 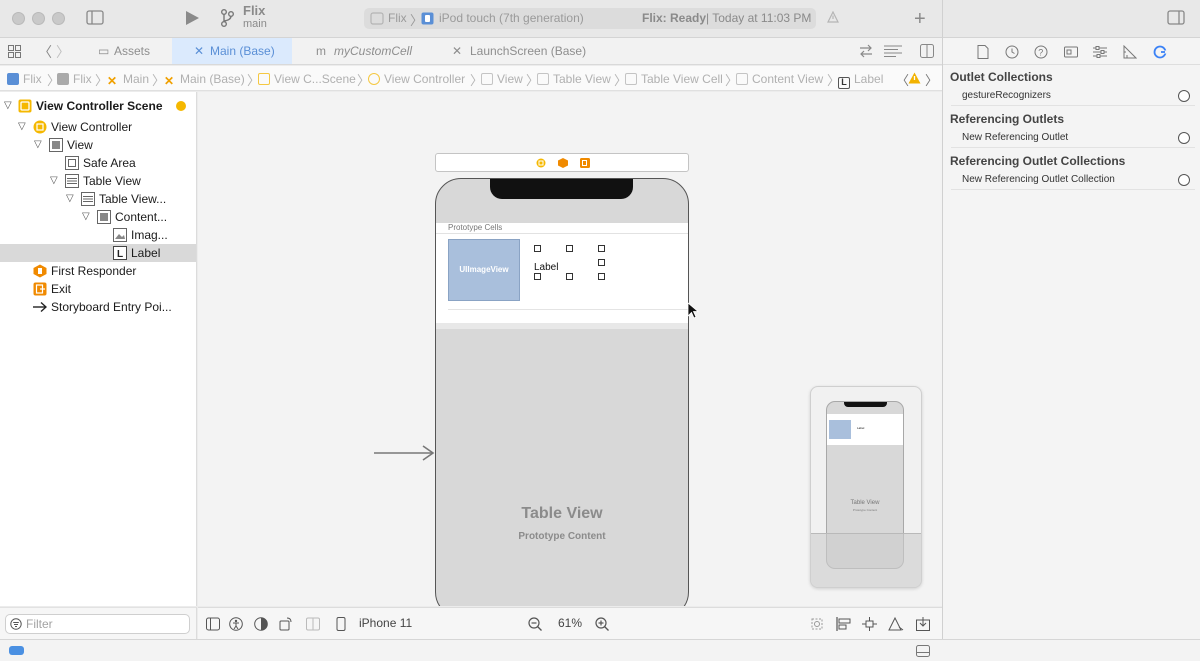 What do you see at coordinates (24, 79) in the screenshot?
I see `crumb-project: Flix` at bounding box center [24, 79].